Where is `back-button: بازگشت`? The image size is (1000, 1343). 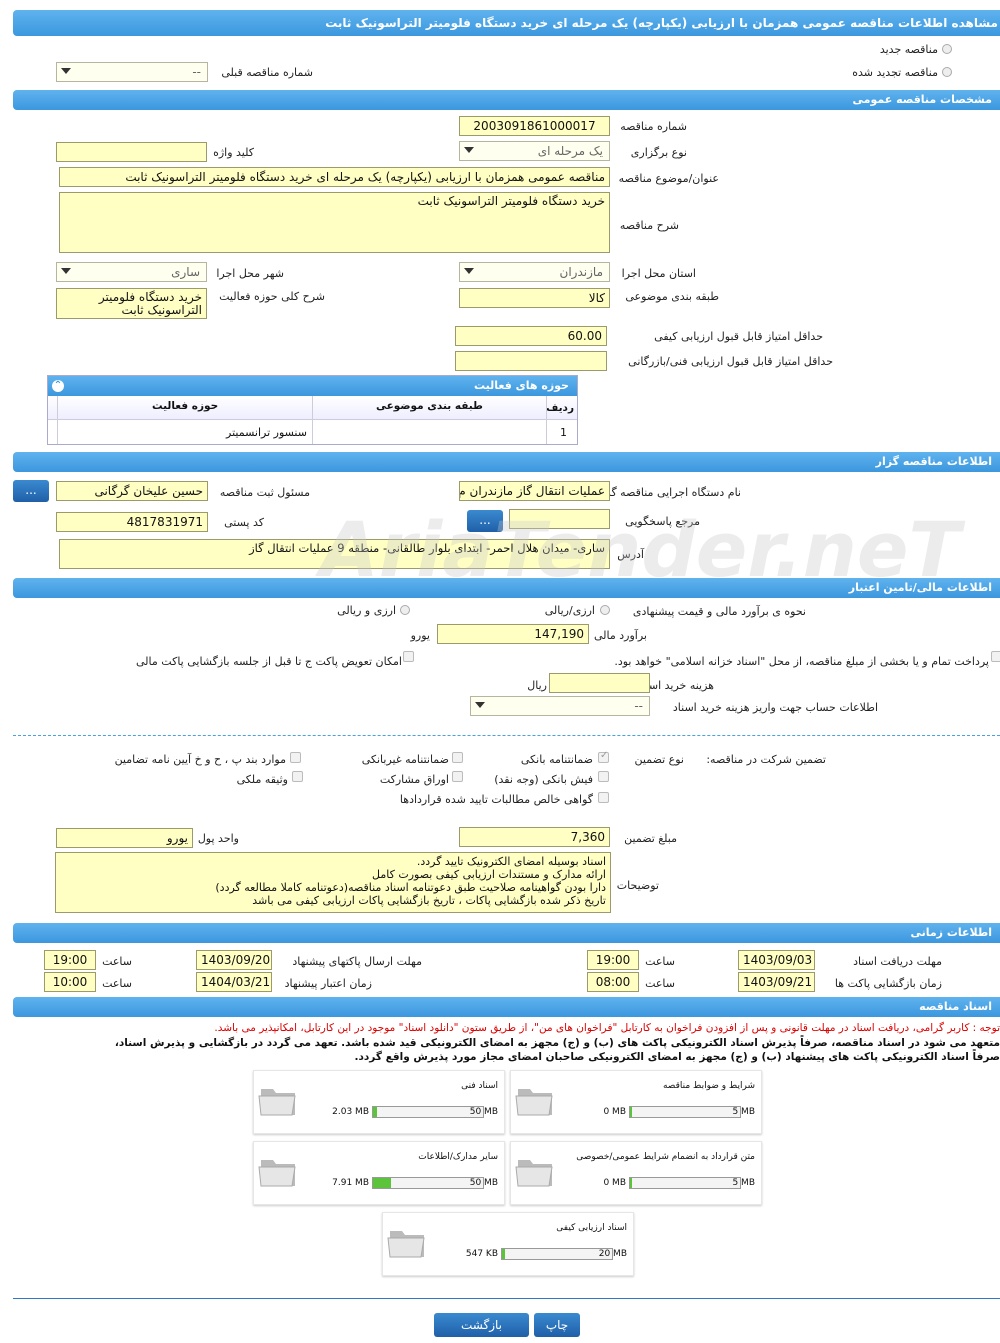
back-button: بازگشت is located at coordinates (481, 1325).